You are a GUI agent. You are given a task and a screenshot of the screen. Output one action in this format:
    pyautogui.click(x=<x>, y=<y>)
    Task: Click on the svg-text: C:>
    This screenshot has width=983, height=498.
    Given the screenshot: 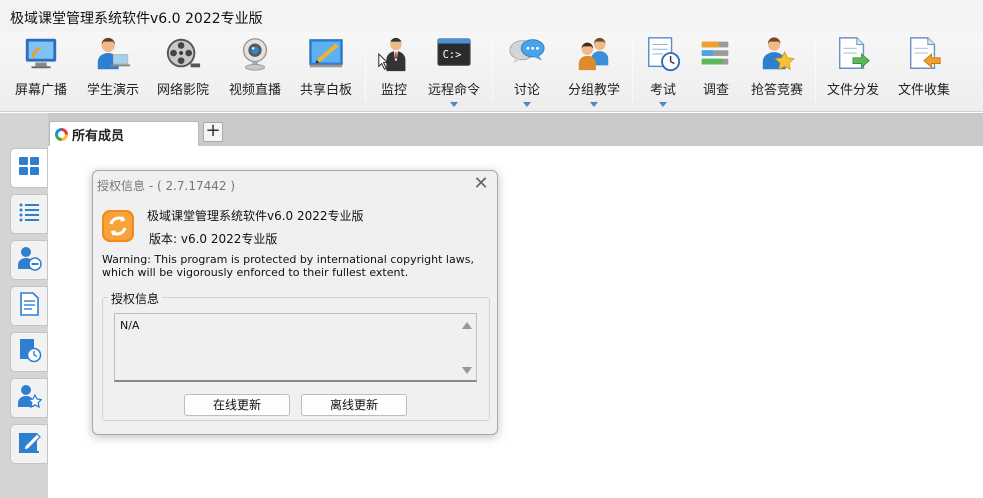 What is the action you would take?
    pyautogui.click(x=452, y=55)
    